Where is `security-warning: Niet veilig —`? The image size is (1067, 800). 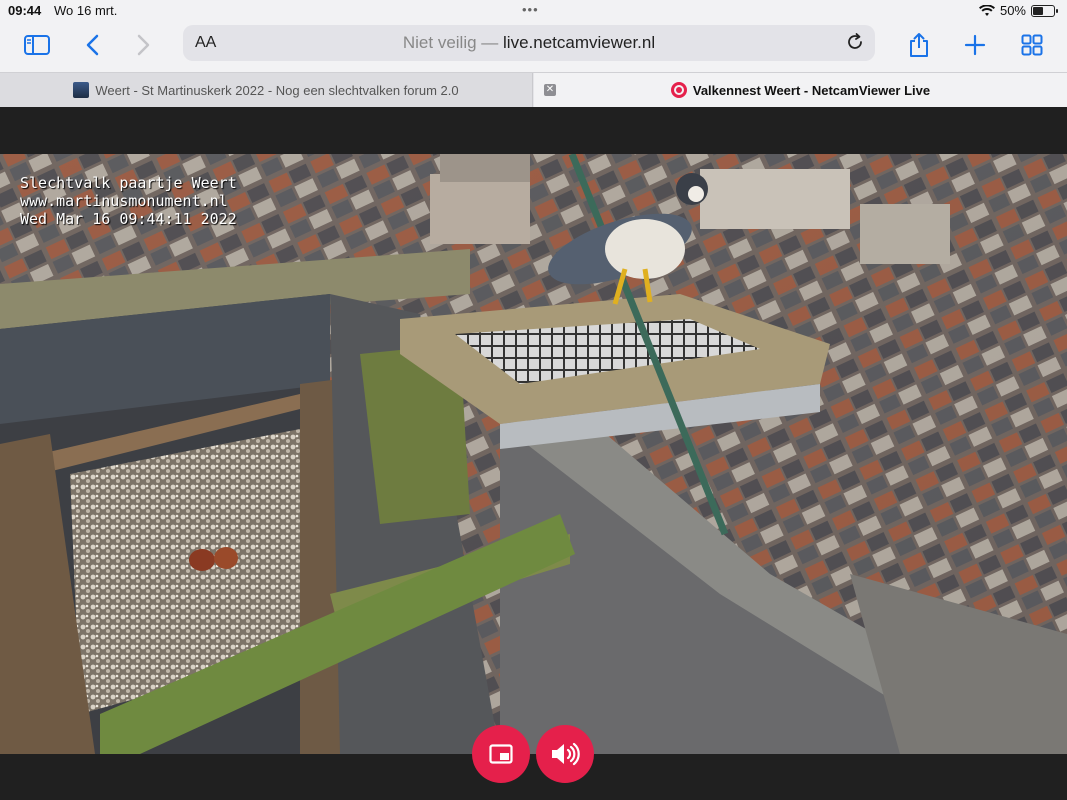
security-warning: Niet veilig — is located at coordinates (450, 42).